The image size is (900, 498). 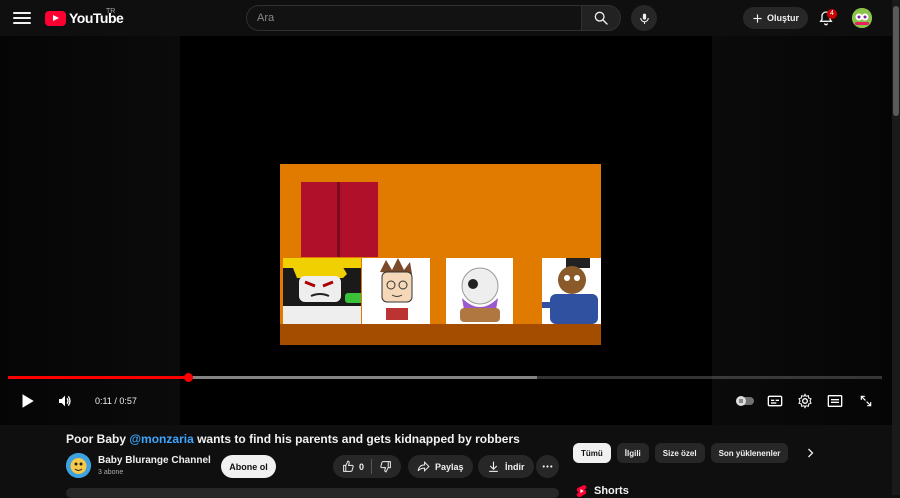 I want to click on like-count: 0, so click(x=362, y=466).